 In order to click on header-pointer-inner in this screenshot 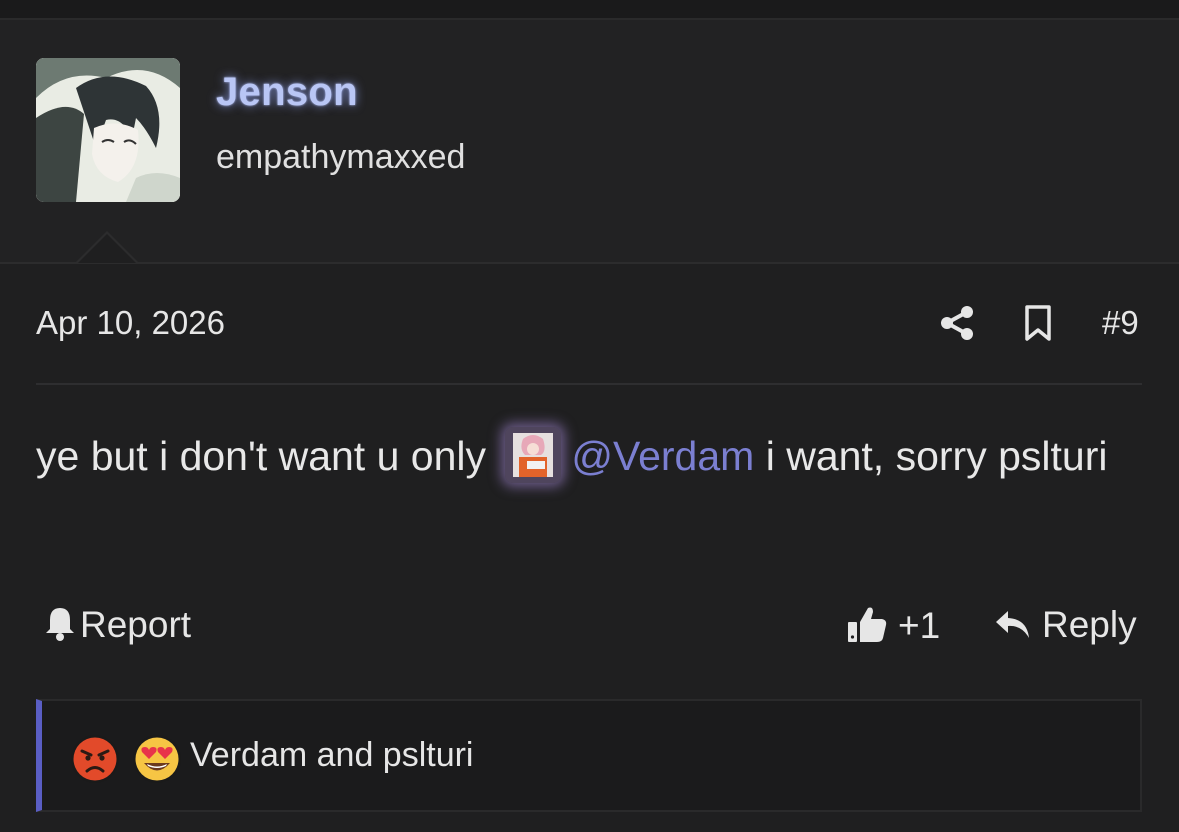, I will do `click(107, 248)`.